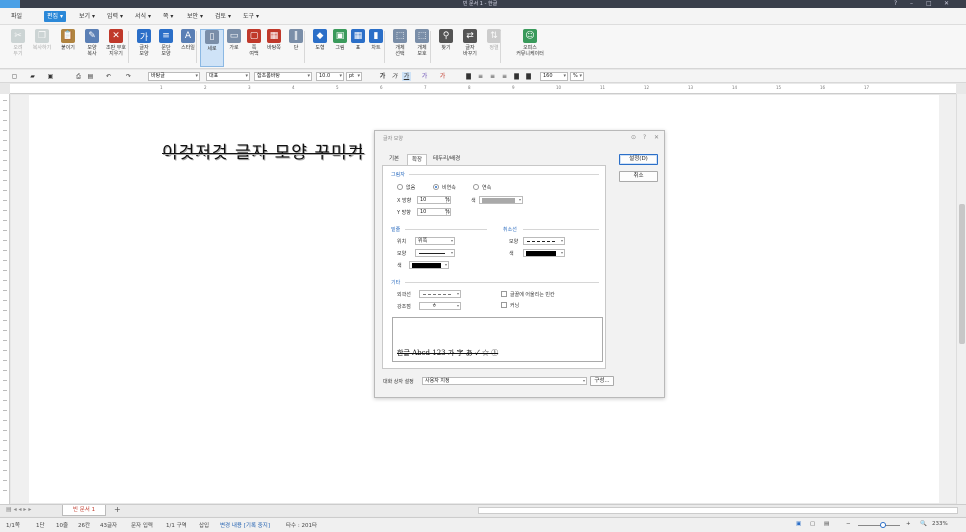 This screenshot has height=532, width=966. Describe the element at coordinates (494, 48) in the screenshot. I see `ribbon-button-21: ⇅ 정렬` at that location.